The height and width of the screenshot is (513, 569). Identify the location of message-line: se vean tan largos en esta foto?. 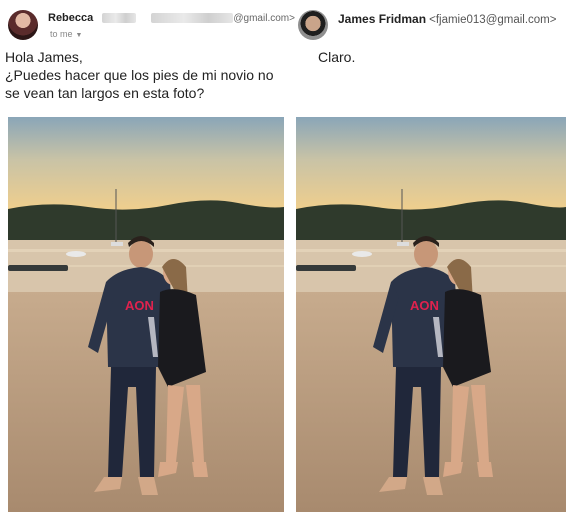
(105, 93).